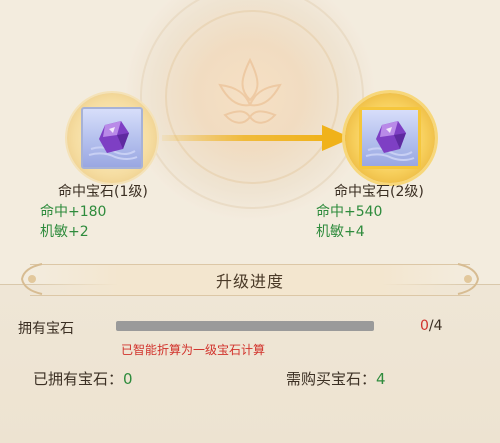 Image resolution: width=500 pixels, height=443 pixels. Describe the element at coordinates (78, 379) in the screenshot. I see `owned-gems-text: 已拥有宝石：` at that location.